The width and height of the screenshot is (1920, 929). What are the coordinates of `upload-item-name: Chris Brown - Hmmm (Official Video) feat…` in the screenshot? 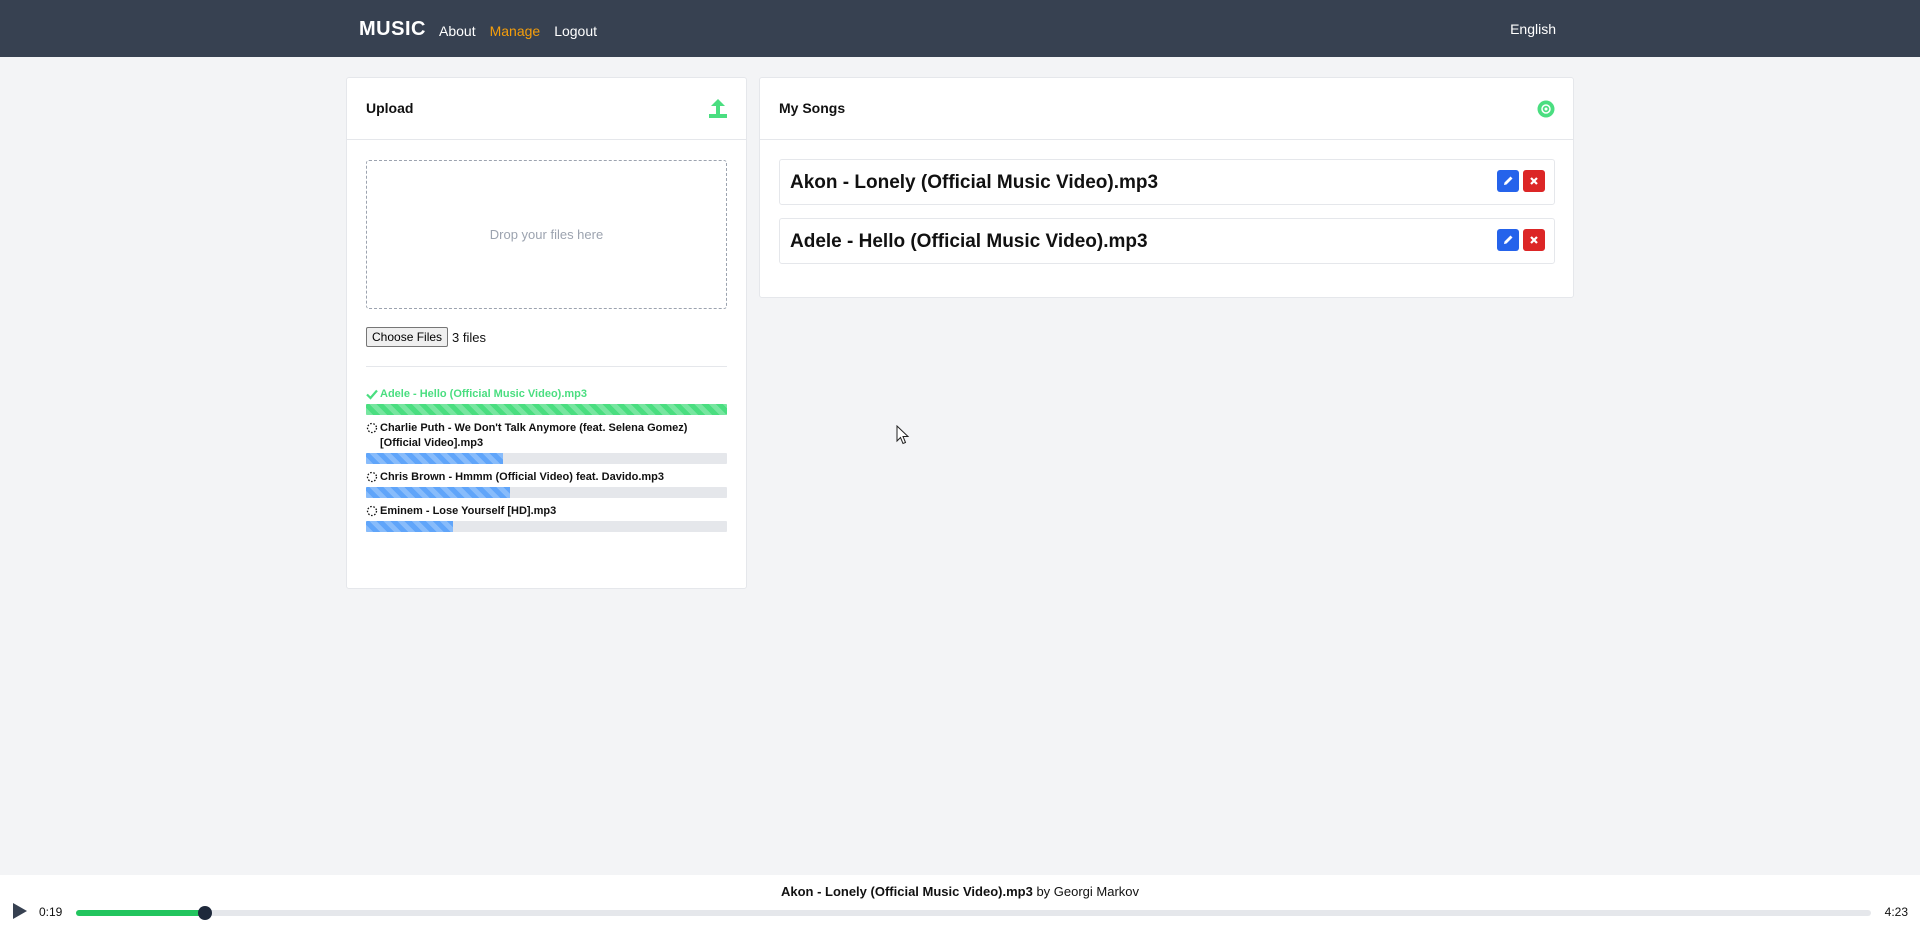 It's located at (546, 477).